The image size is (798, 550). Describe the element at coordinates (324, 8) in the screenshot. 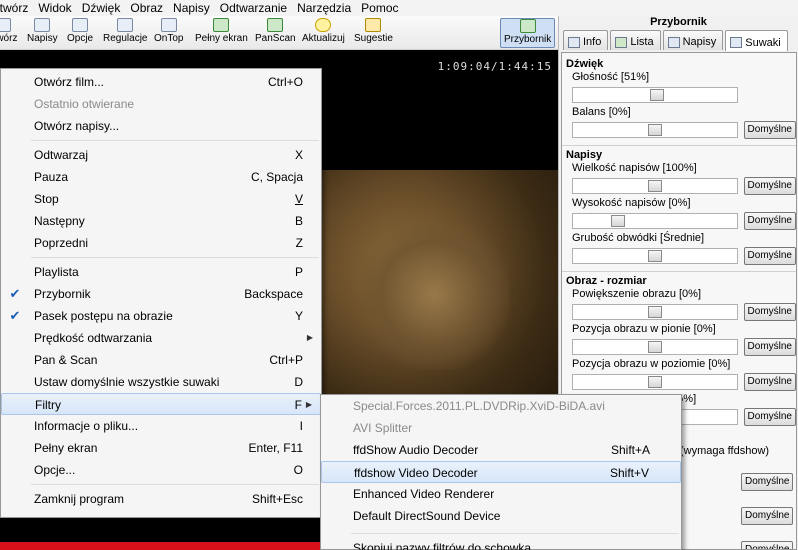

I see `menu-tools: Narzędzia` at that location.